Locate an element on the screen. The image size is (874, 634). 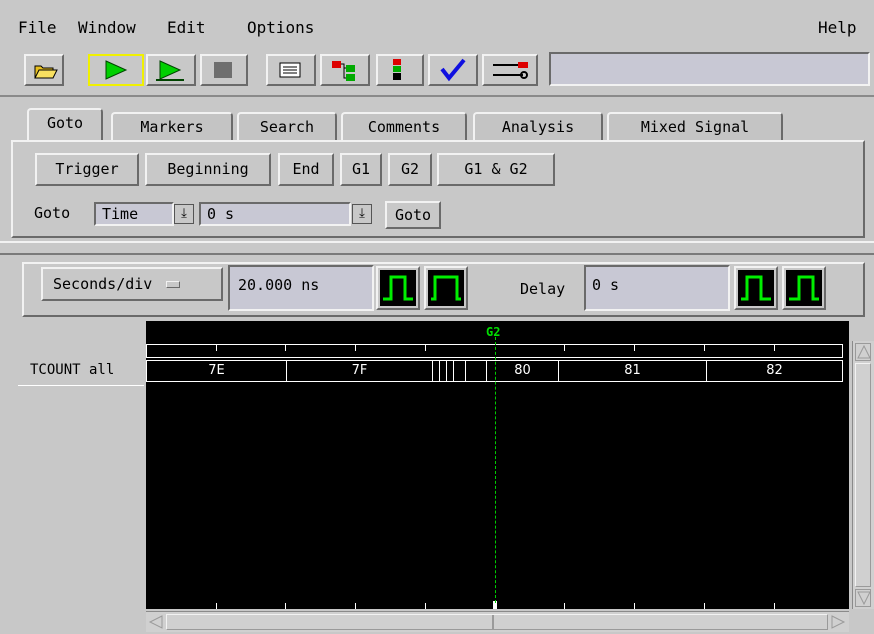
delay-label: Delay is located at coordinates (543, 289).